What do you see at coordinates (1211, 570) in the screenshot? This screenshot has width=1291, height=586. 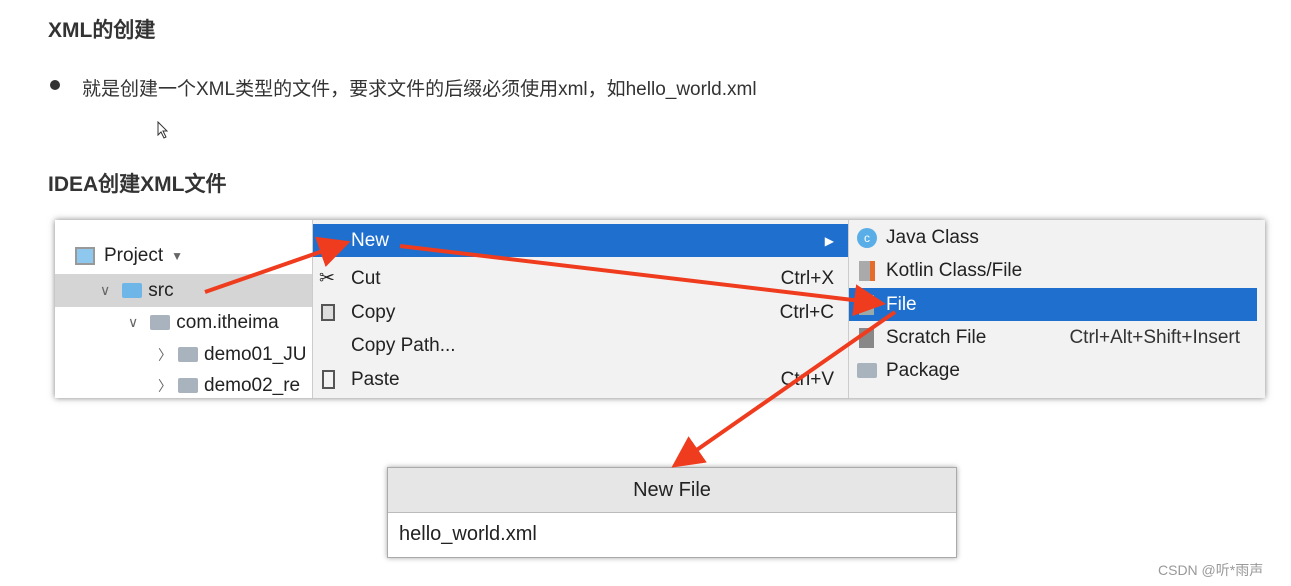 I see `watermark: CSDN @听*雨声` at bounding box center [1211, 570].